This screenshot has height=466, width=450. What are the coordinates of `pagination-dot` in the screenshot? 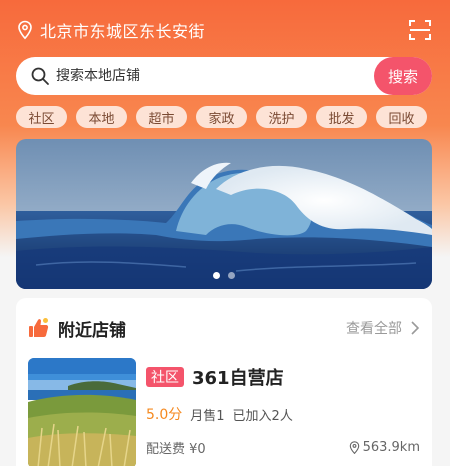 It's located at (231, 275).